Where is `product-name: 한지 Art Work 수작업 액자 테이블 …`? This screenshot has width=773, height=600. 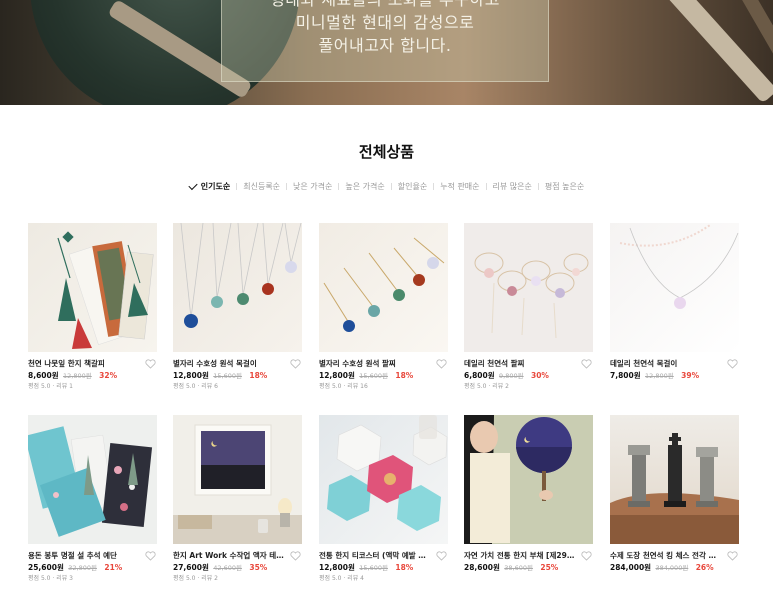 product-name: 한지 Art Work 수작업 액자 테이블 … is located at coordinates (229, 556).